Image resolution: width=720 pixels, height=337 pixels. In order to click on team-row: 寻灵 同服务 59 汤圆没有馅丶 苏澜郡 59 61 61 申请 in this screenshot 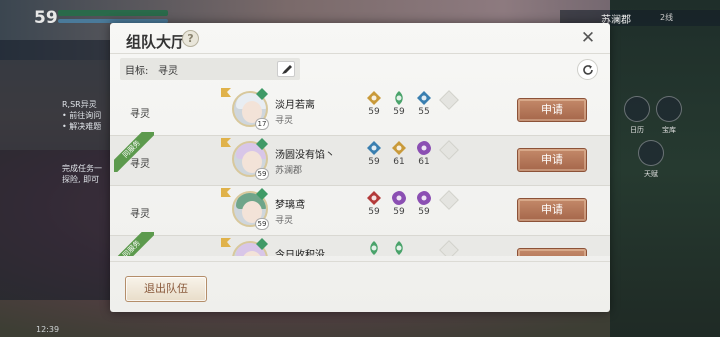, I will do `click(360, 159)`.